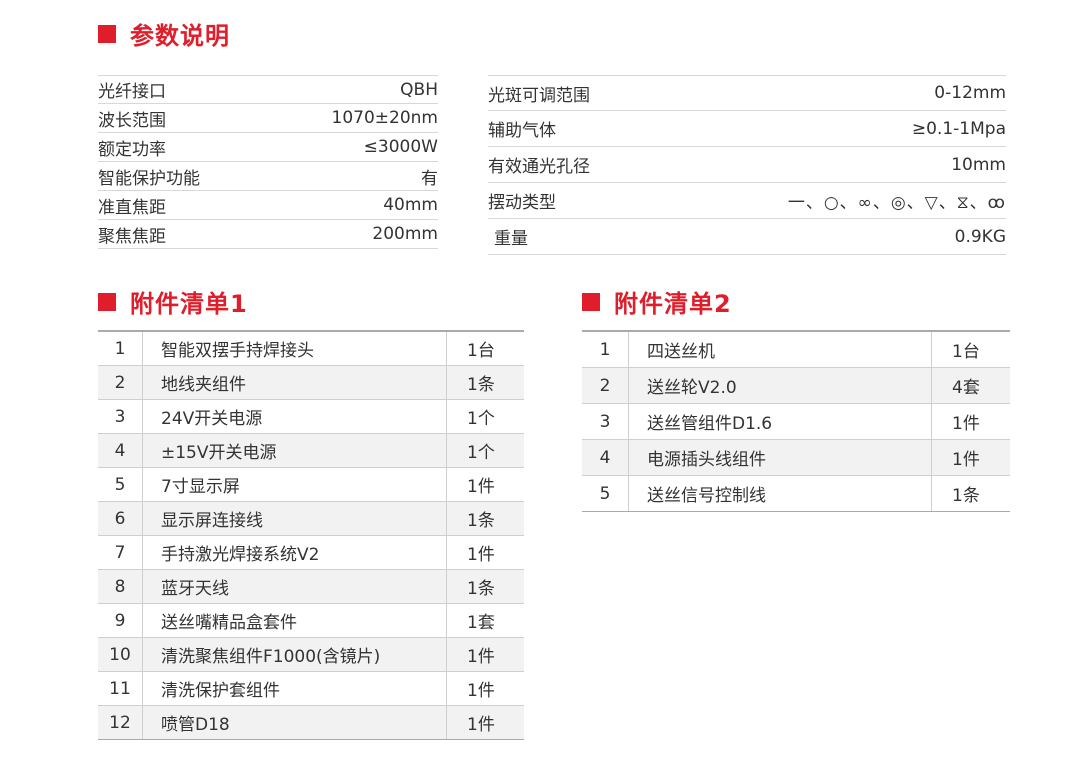  I want to click on table-row: 3 送丝管组件D1.6 1件, so click(796, 421).